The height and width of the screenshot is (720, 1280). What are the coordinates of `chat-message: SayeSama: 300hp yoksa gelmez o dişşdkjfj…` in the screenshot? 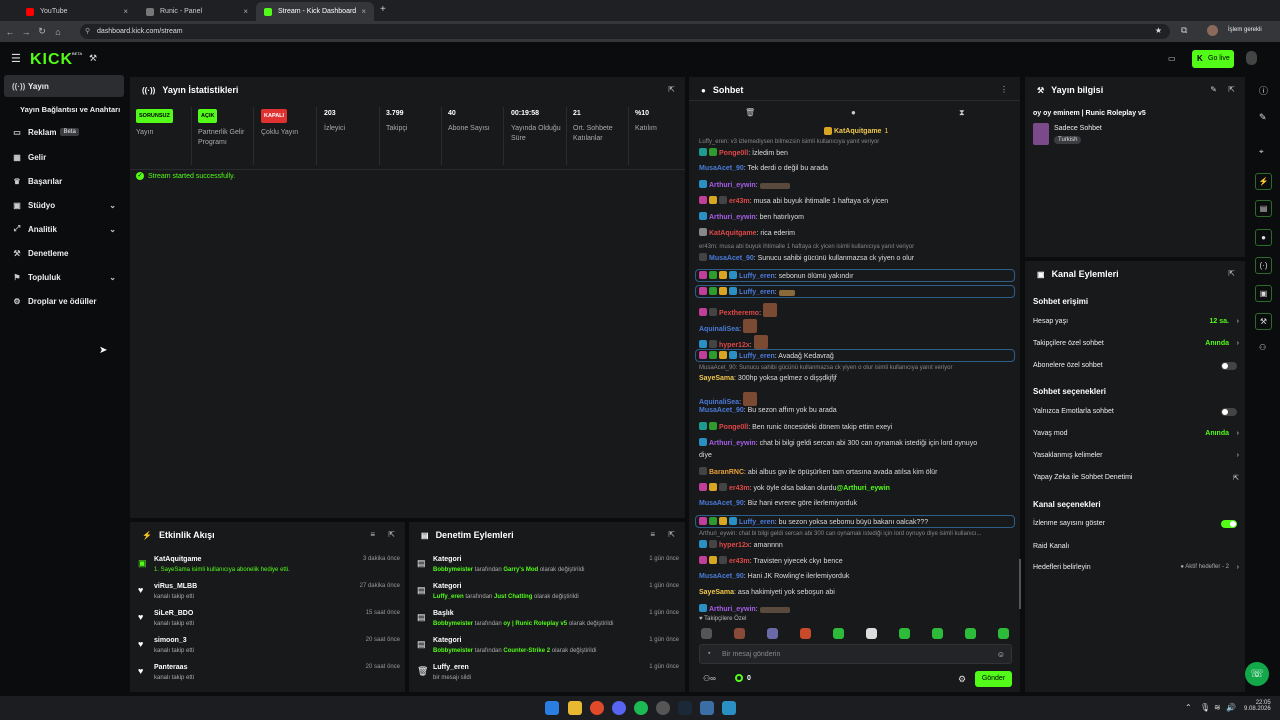 It's located at (857, 379).